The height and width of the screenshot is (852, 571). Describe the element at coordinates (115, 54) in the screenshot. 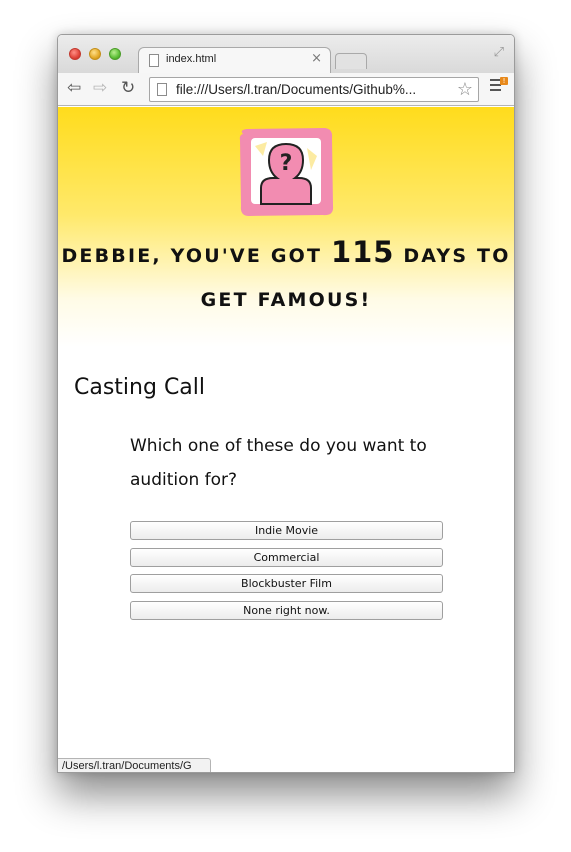

I see `zoom-window-button` at that location.